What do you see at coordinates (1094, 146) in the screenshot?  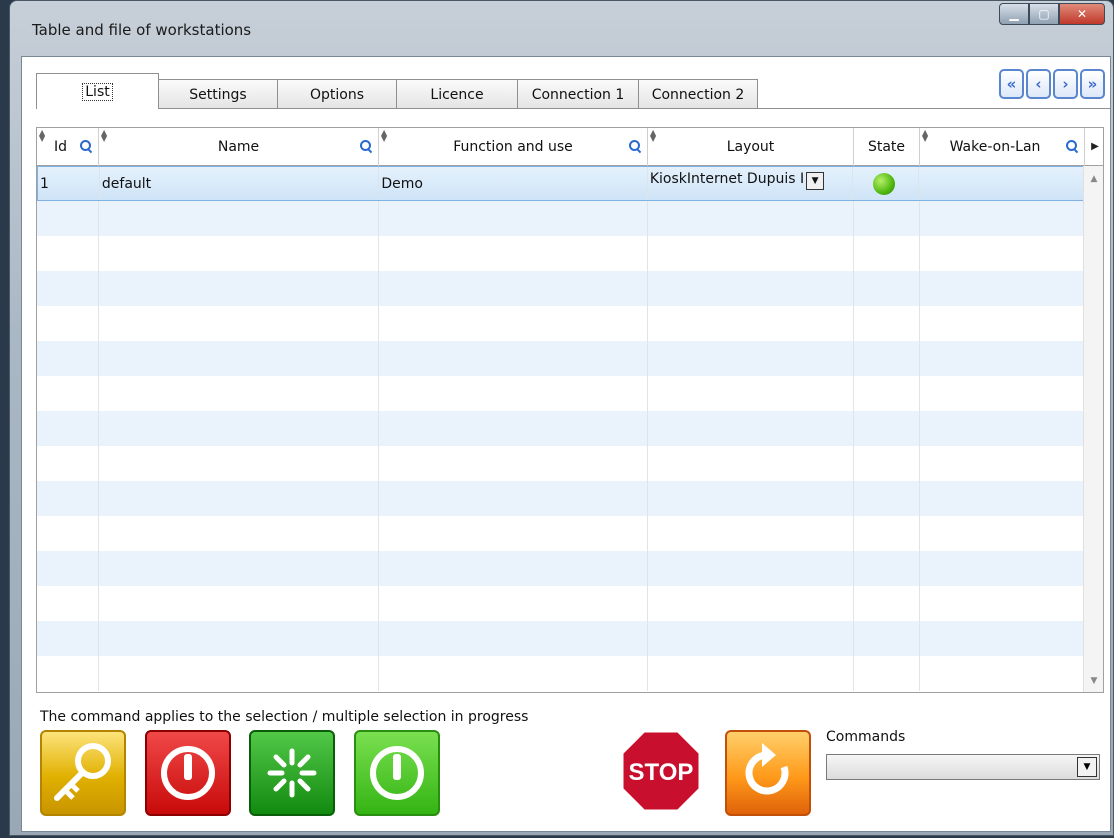 I see `scroll-right-icon: ▶` at bounding box center [1094, 146].